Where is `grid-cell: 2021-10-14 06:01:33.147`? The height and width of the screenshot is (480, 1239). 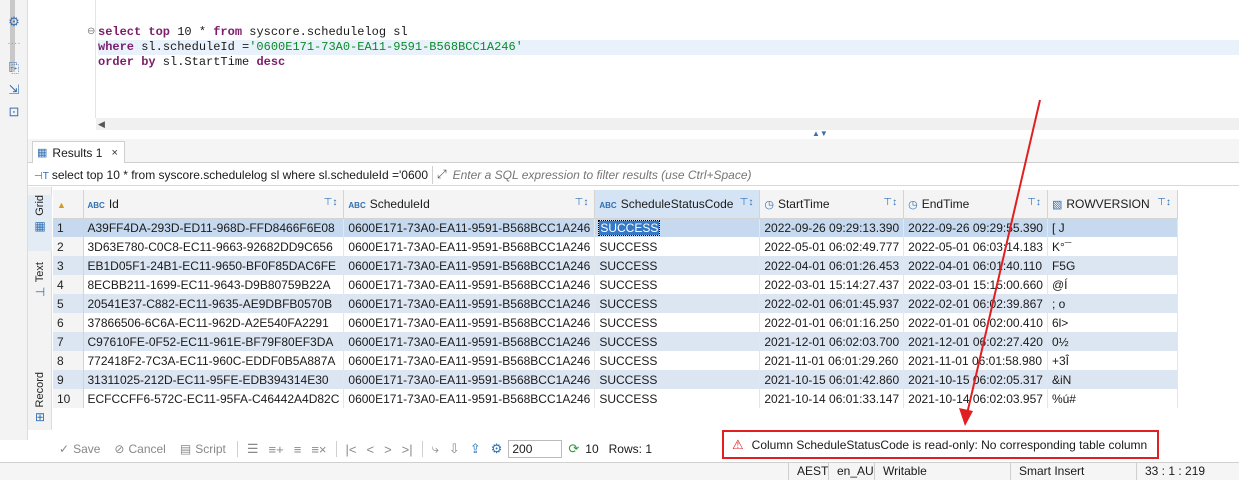
grid-cell: 2021-10-14 06:01:33.147 is located at coordinates (832, 398).